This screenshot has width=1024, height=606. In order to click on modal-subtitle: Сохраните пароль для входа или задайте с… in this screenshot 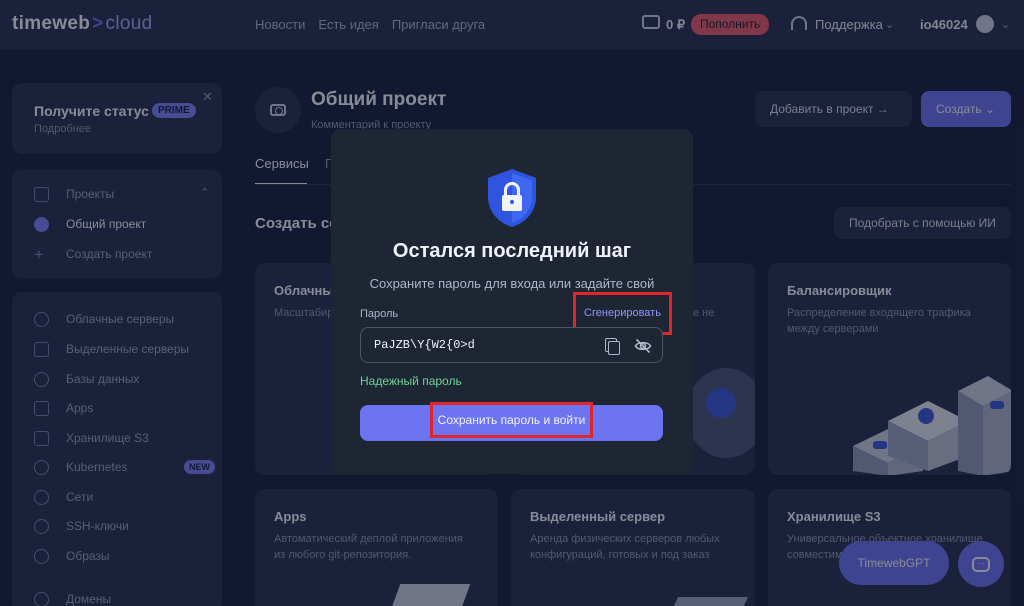, I will do `click(512, 283)`.